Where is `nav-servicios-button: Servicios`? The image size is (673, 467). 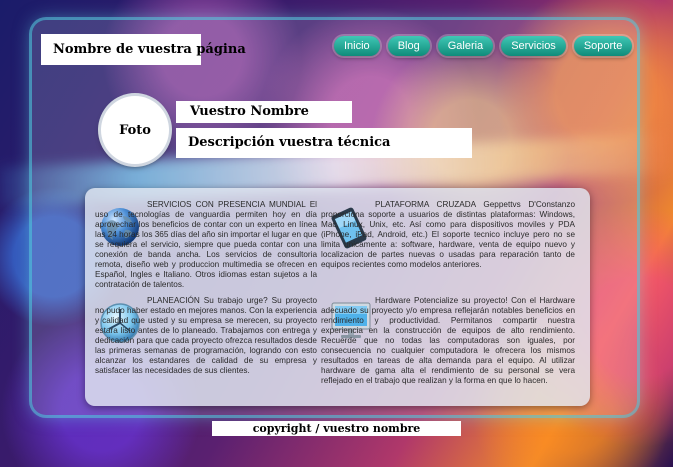
nav-servicios-button: Servicios is located at coordinates (533, 46).